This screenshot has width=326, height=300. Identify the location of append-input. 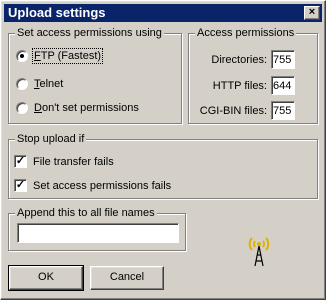
(98, 233).